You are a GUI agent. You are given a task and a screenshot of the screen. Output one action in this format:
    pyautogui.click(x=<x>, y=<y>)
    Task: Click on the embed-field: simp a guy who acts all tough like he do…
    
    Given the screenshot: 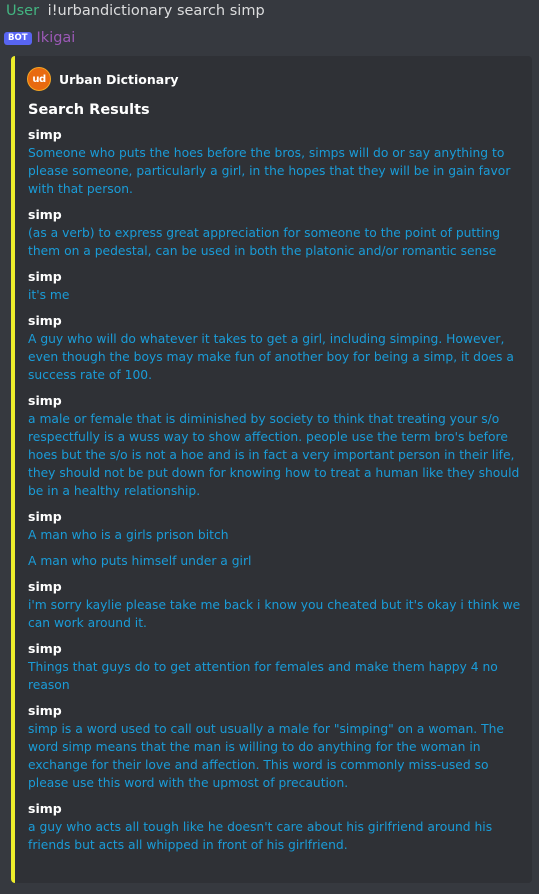 What is the action you would take?
    pyautogui.click(x=276, y=827)
    